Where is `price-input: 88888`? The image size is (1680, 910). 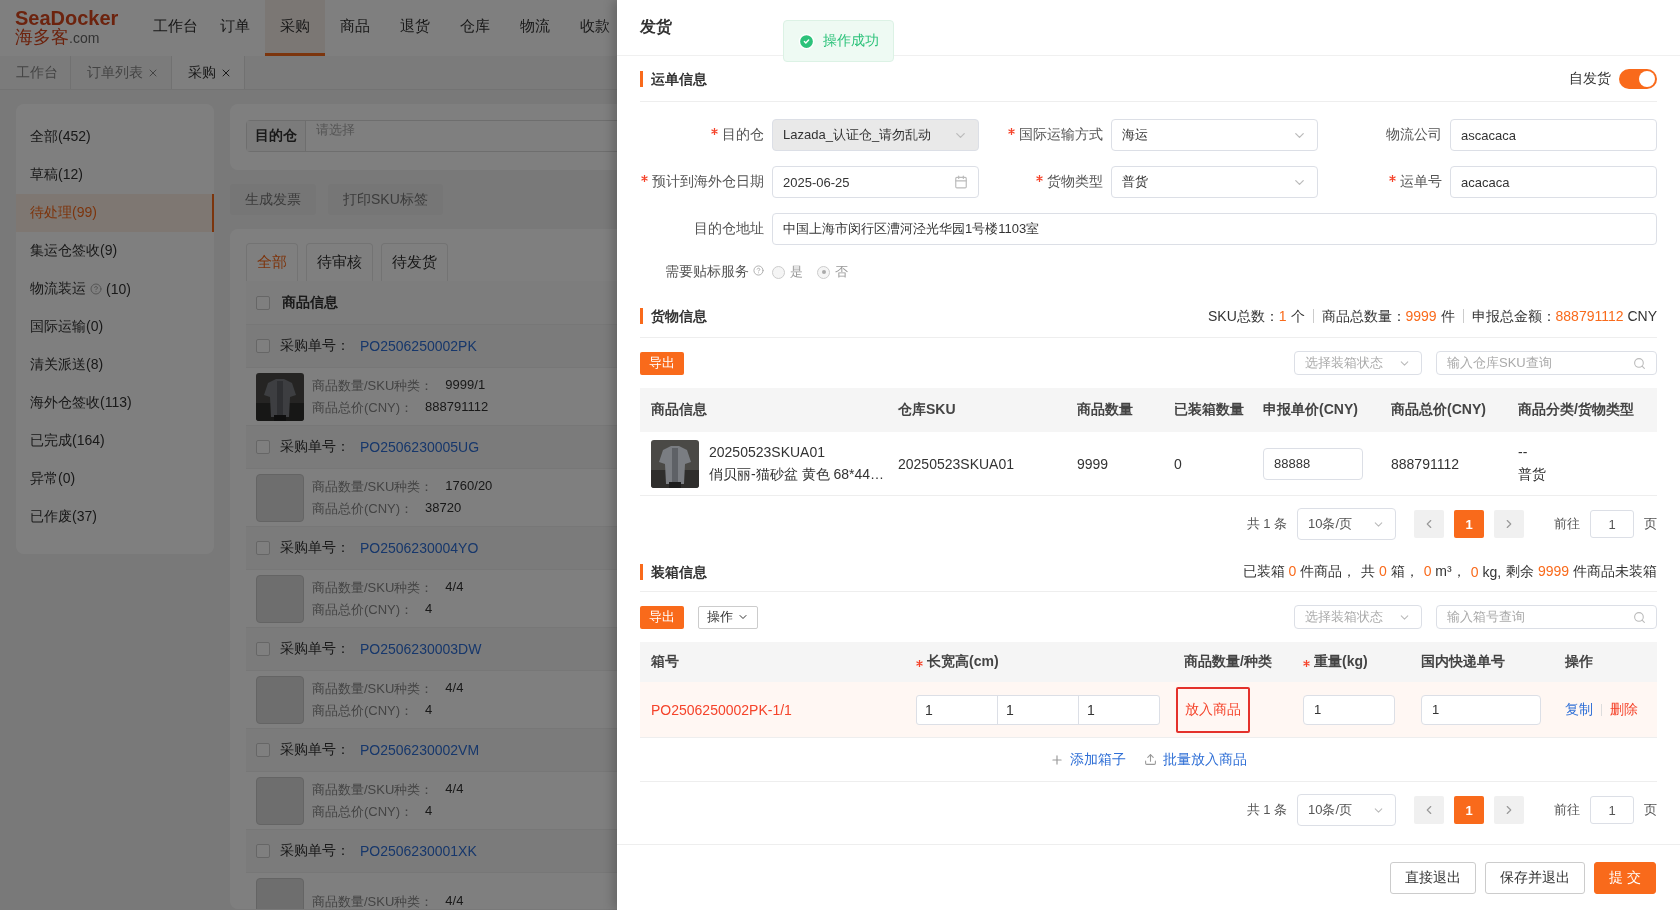 price-input: 88888 is located at coordinates (1313, 463).